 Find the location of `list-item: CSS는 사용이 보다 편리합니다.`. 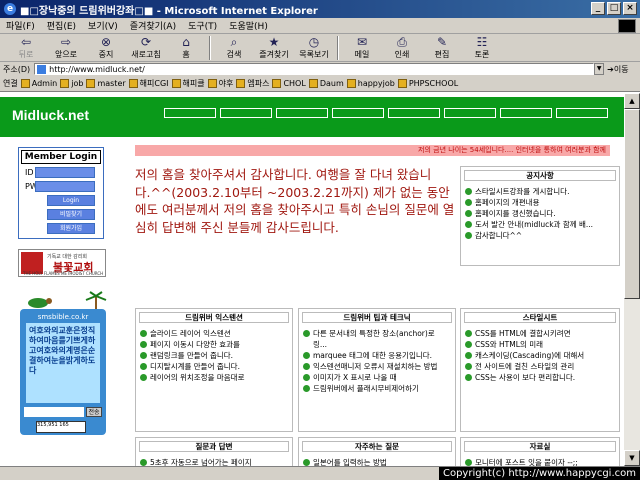

list-item: CSS는 사용이 보다 편리합니다. is located at coordinates (540, 377).